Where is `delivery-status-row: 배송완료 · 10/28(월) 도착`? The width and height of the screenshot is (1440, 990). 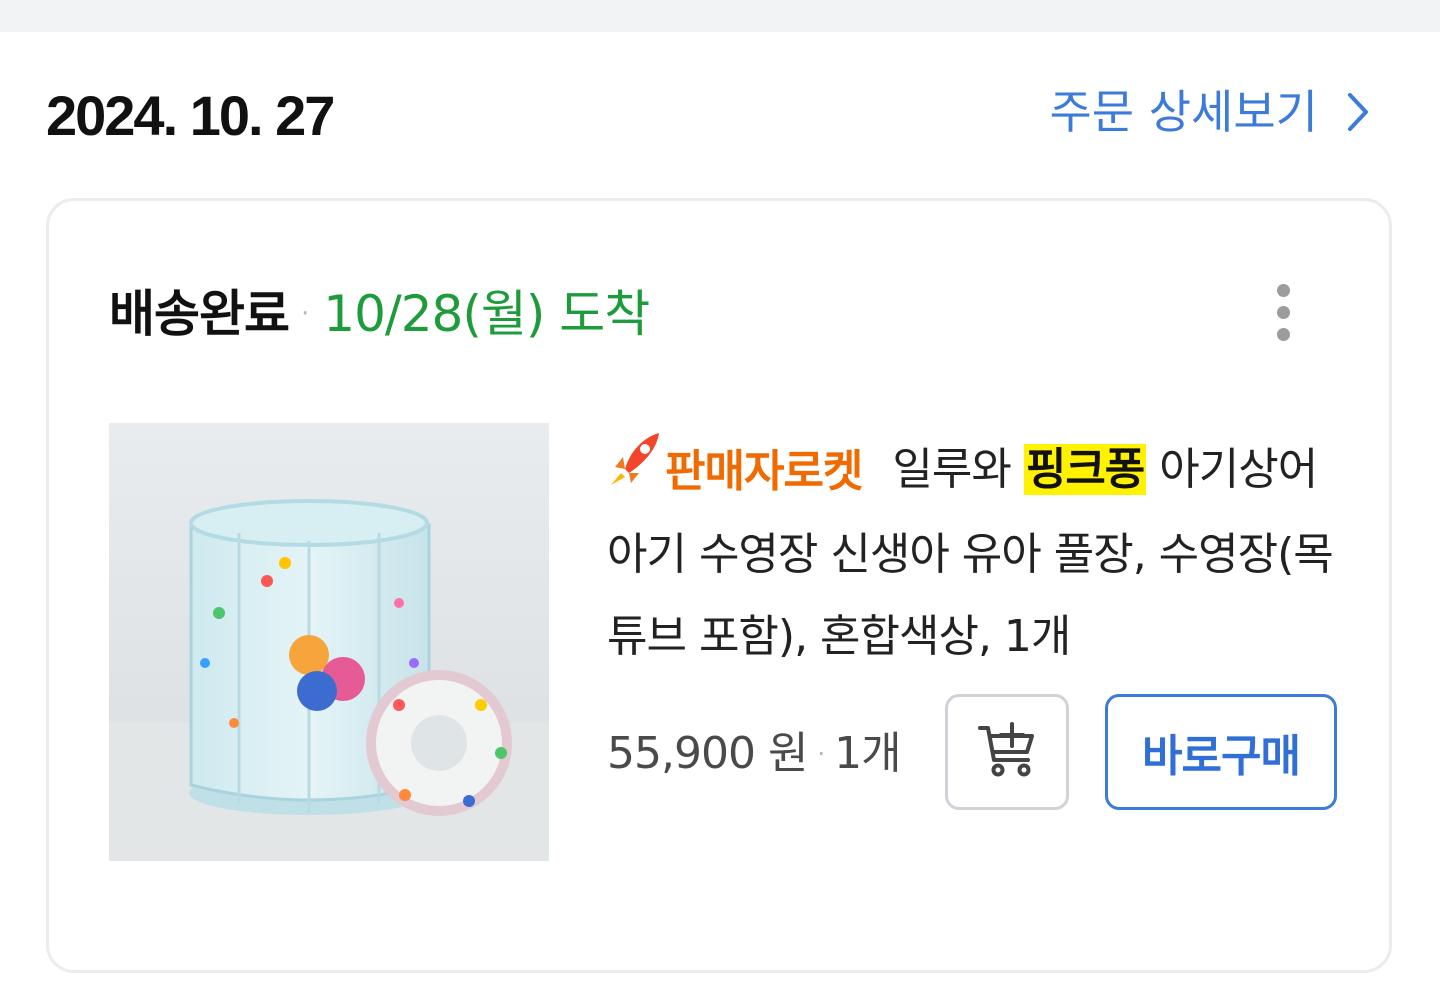 delivery-status-row: 배송완료 · 10/28(월) 도착 is located at coordinates (379, 314).